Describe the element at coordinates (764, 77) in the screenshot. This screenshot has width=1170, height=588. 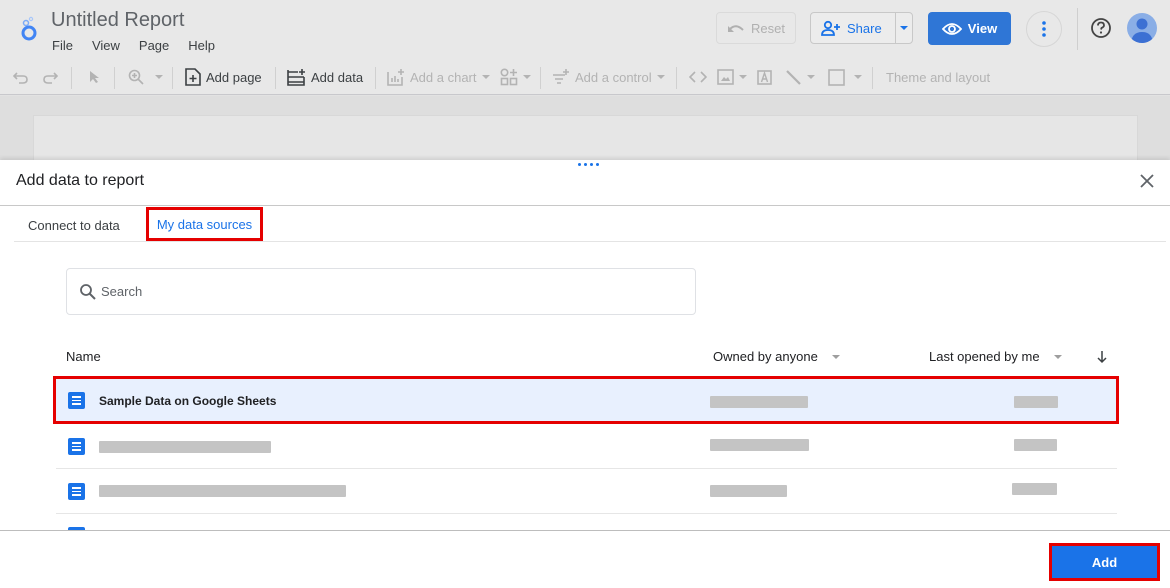
I see `text-box-button` at that location.